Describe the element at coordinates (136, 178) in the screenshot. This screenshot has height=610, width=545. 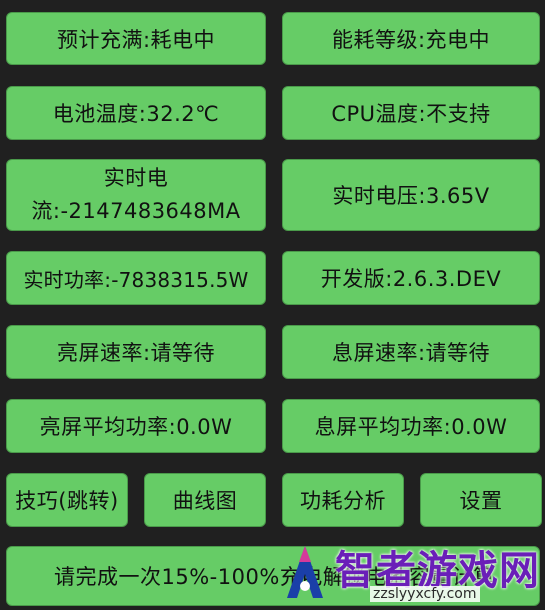
I see `realtime-current-label-line1: 实时电` at that location.